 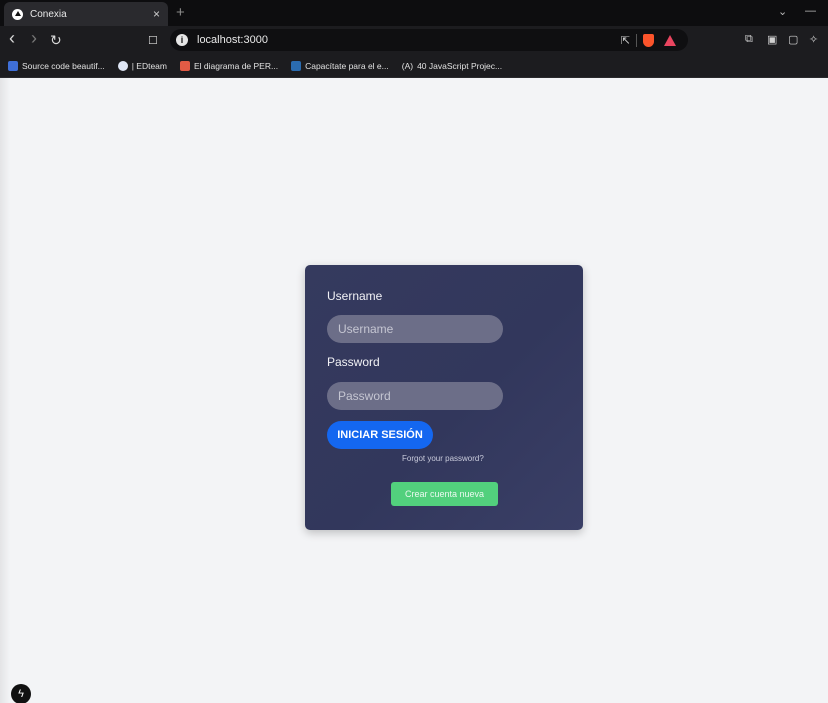 I want to click on forgot-password-link: Forgot your password?, so click(x=443, y=458).